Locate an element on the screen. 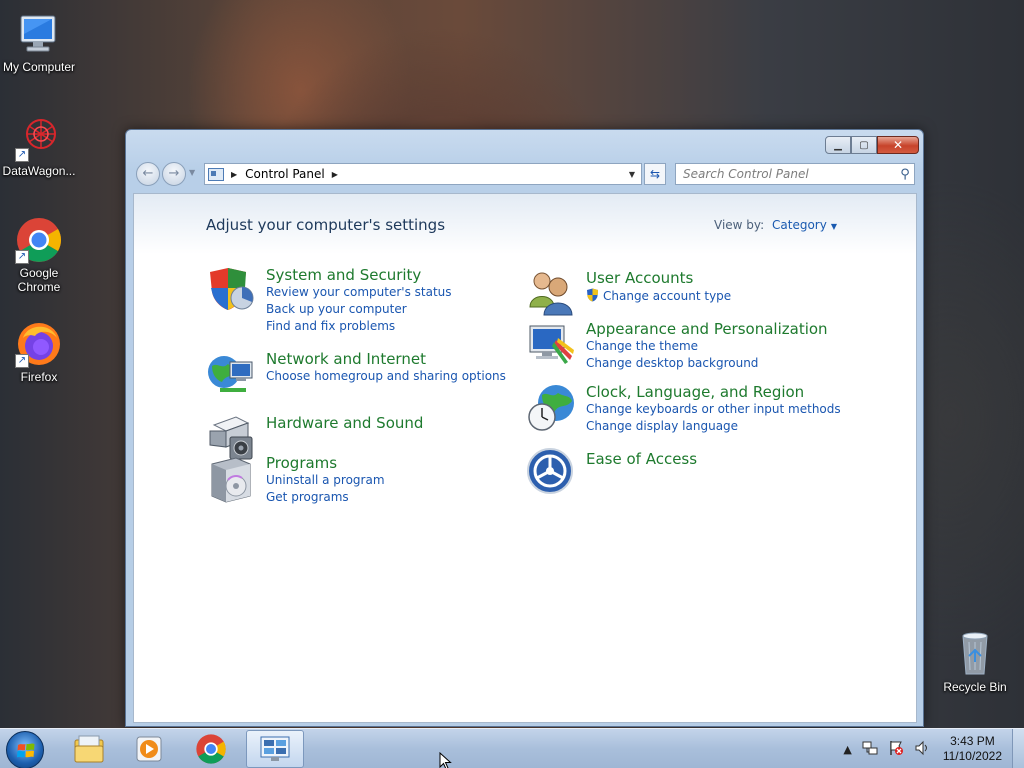 Image resolution: width=1024 pixels, height=768 pixels. control-panel-small-icon is located at coordinates (216, 174).